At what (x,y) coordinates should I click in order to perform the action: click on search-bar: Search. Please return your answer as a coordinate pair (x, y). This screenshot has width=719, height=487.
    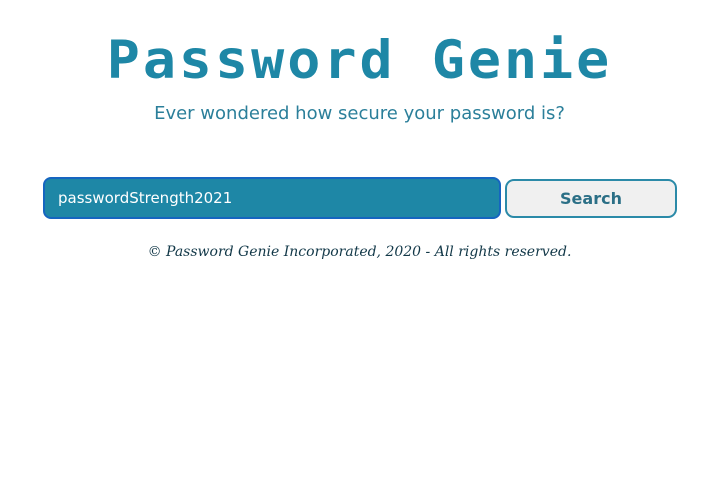
    Looking at the image, I should click on (360, 198).